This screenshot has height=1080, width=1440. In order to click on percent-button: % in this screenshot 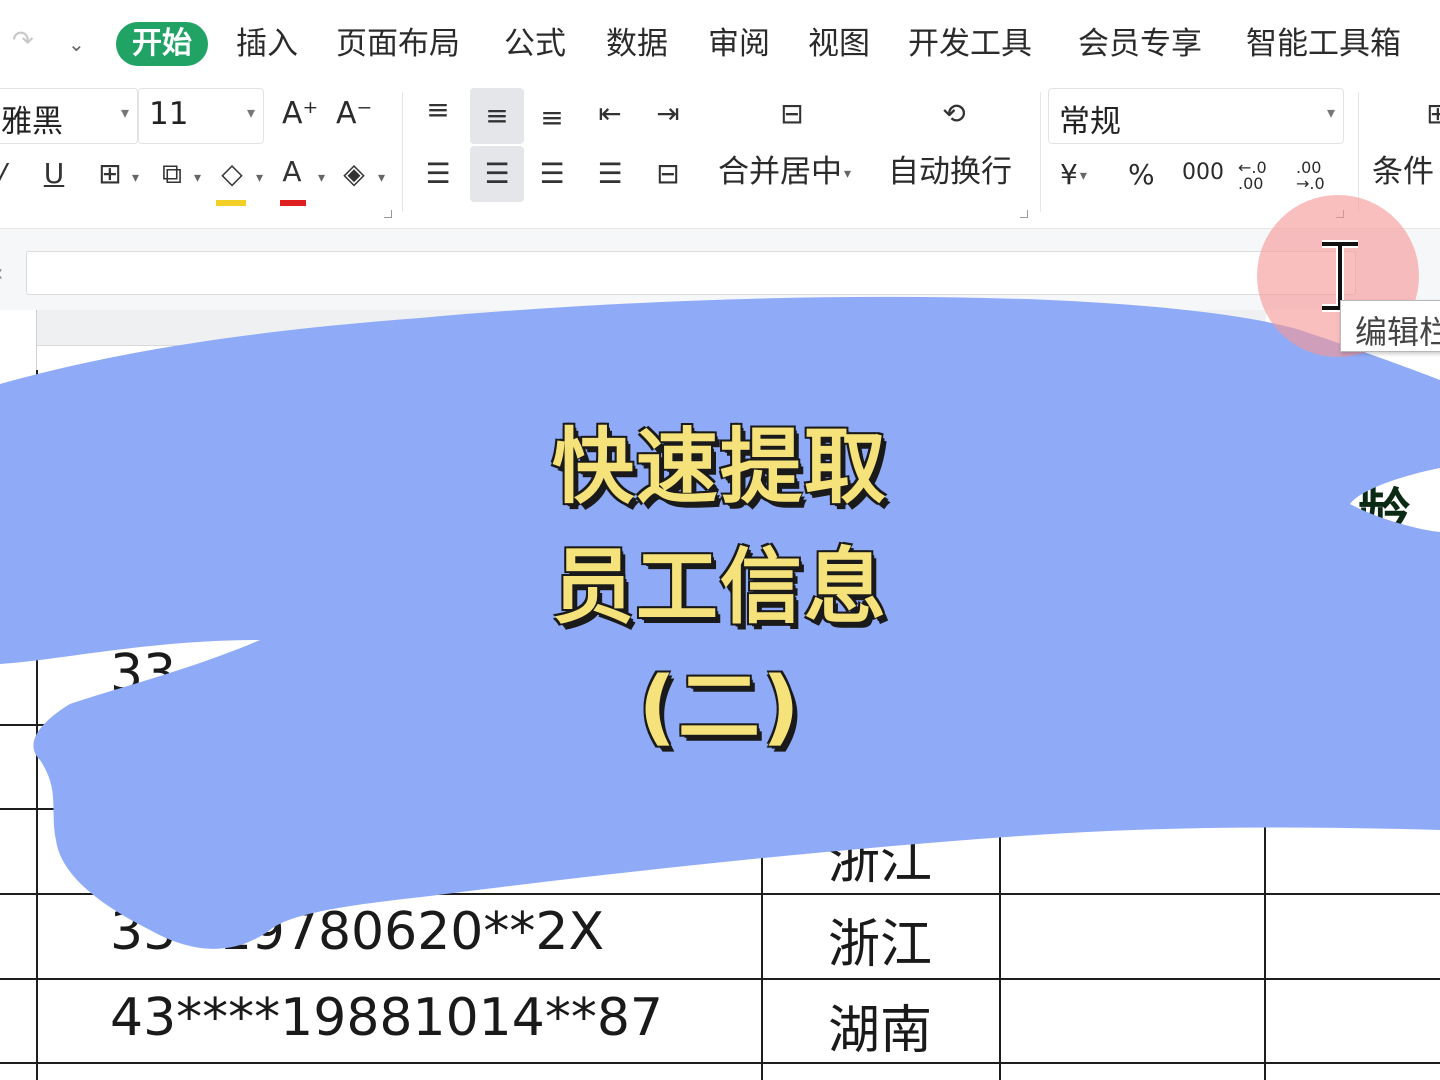, I will do `click(1141, 174)`.